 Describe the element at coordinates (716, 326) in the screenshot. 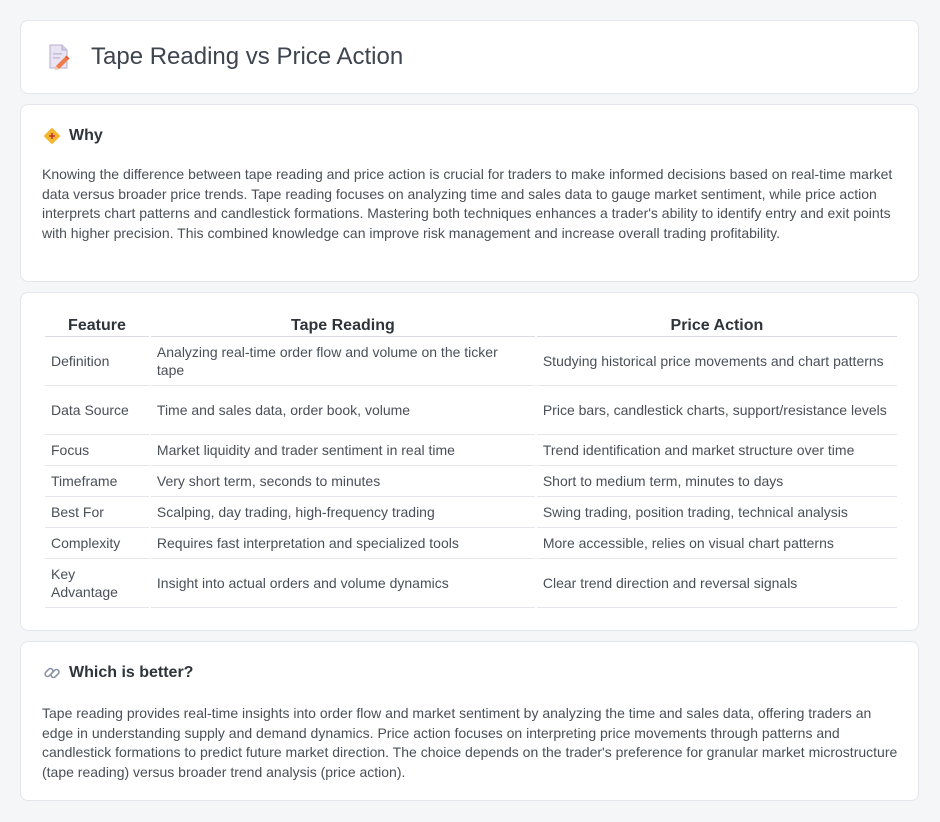

I see `header-price-action: Price Action` at that location.